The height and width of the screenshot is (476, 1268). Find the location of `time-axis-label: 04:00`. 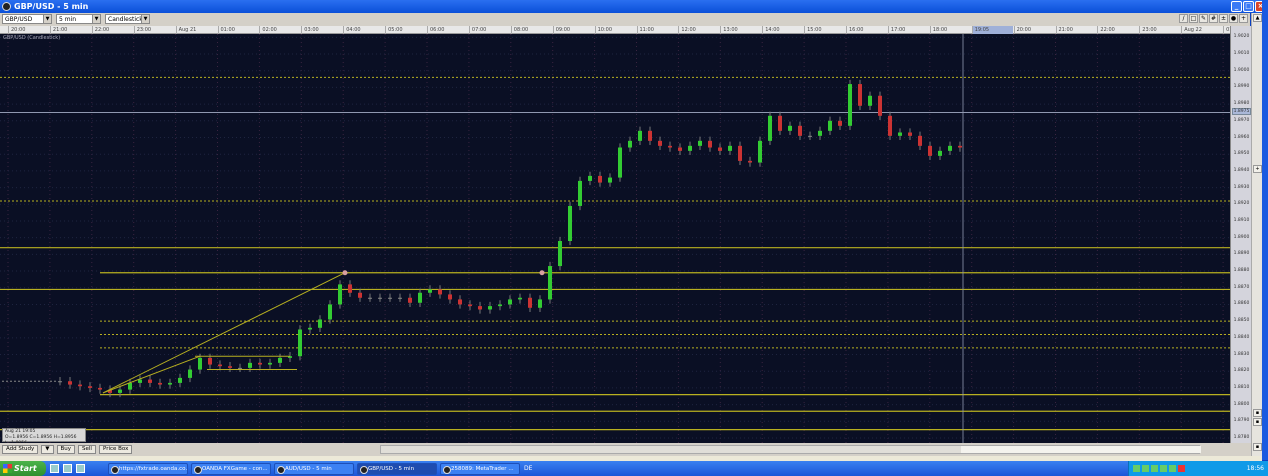

time-axis-label: 04:00 is located at coordinates (363, 30).